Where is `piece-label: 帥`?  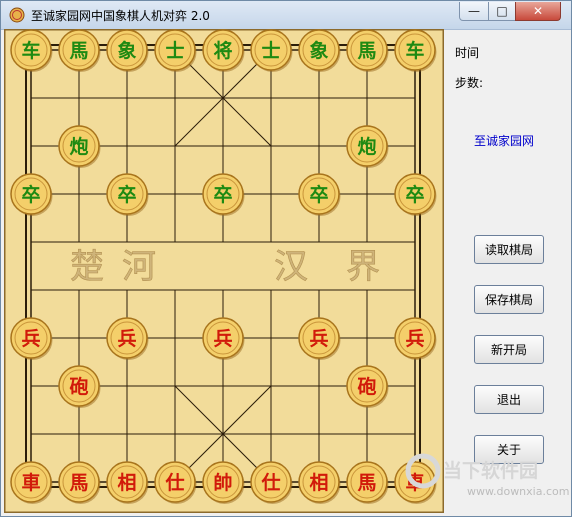
piece-label: 帥 is located at coordinates (222, 482).